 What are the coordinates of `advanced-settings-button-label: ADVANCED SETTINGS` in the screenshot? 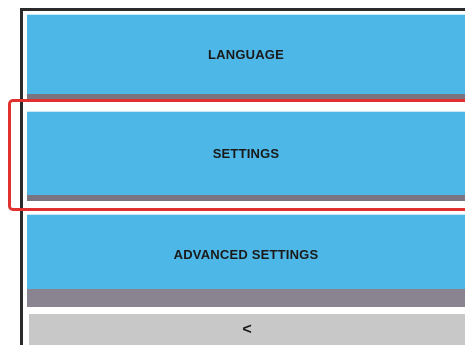 It's located at (246, 254).